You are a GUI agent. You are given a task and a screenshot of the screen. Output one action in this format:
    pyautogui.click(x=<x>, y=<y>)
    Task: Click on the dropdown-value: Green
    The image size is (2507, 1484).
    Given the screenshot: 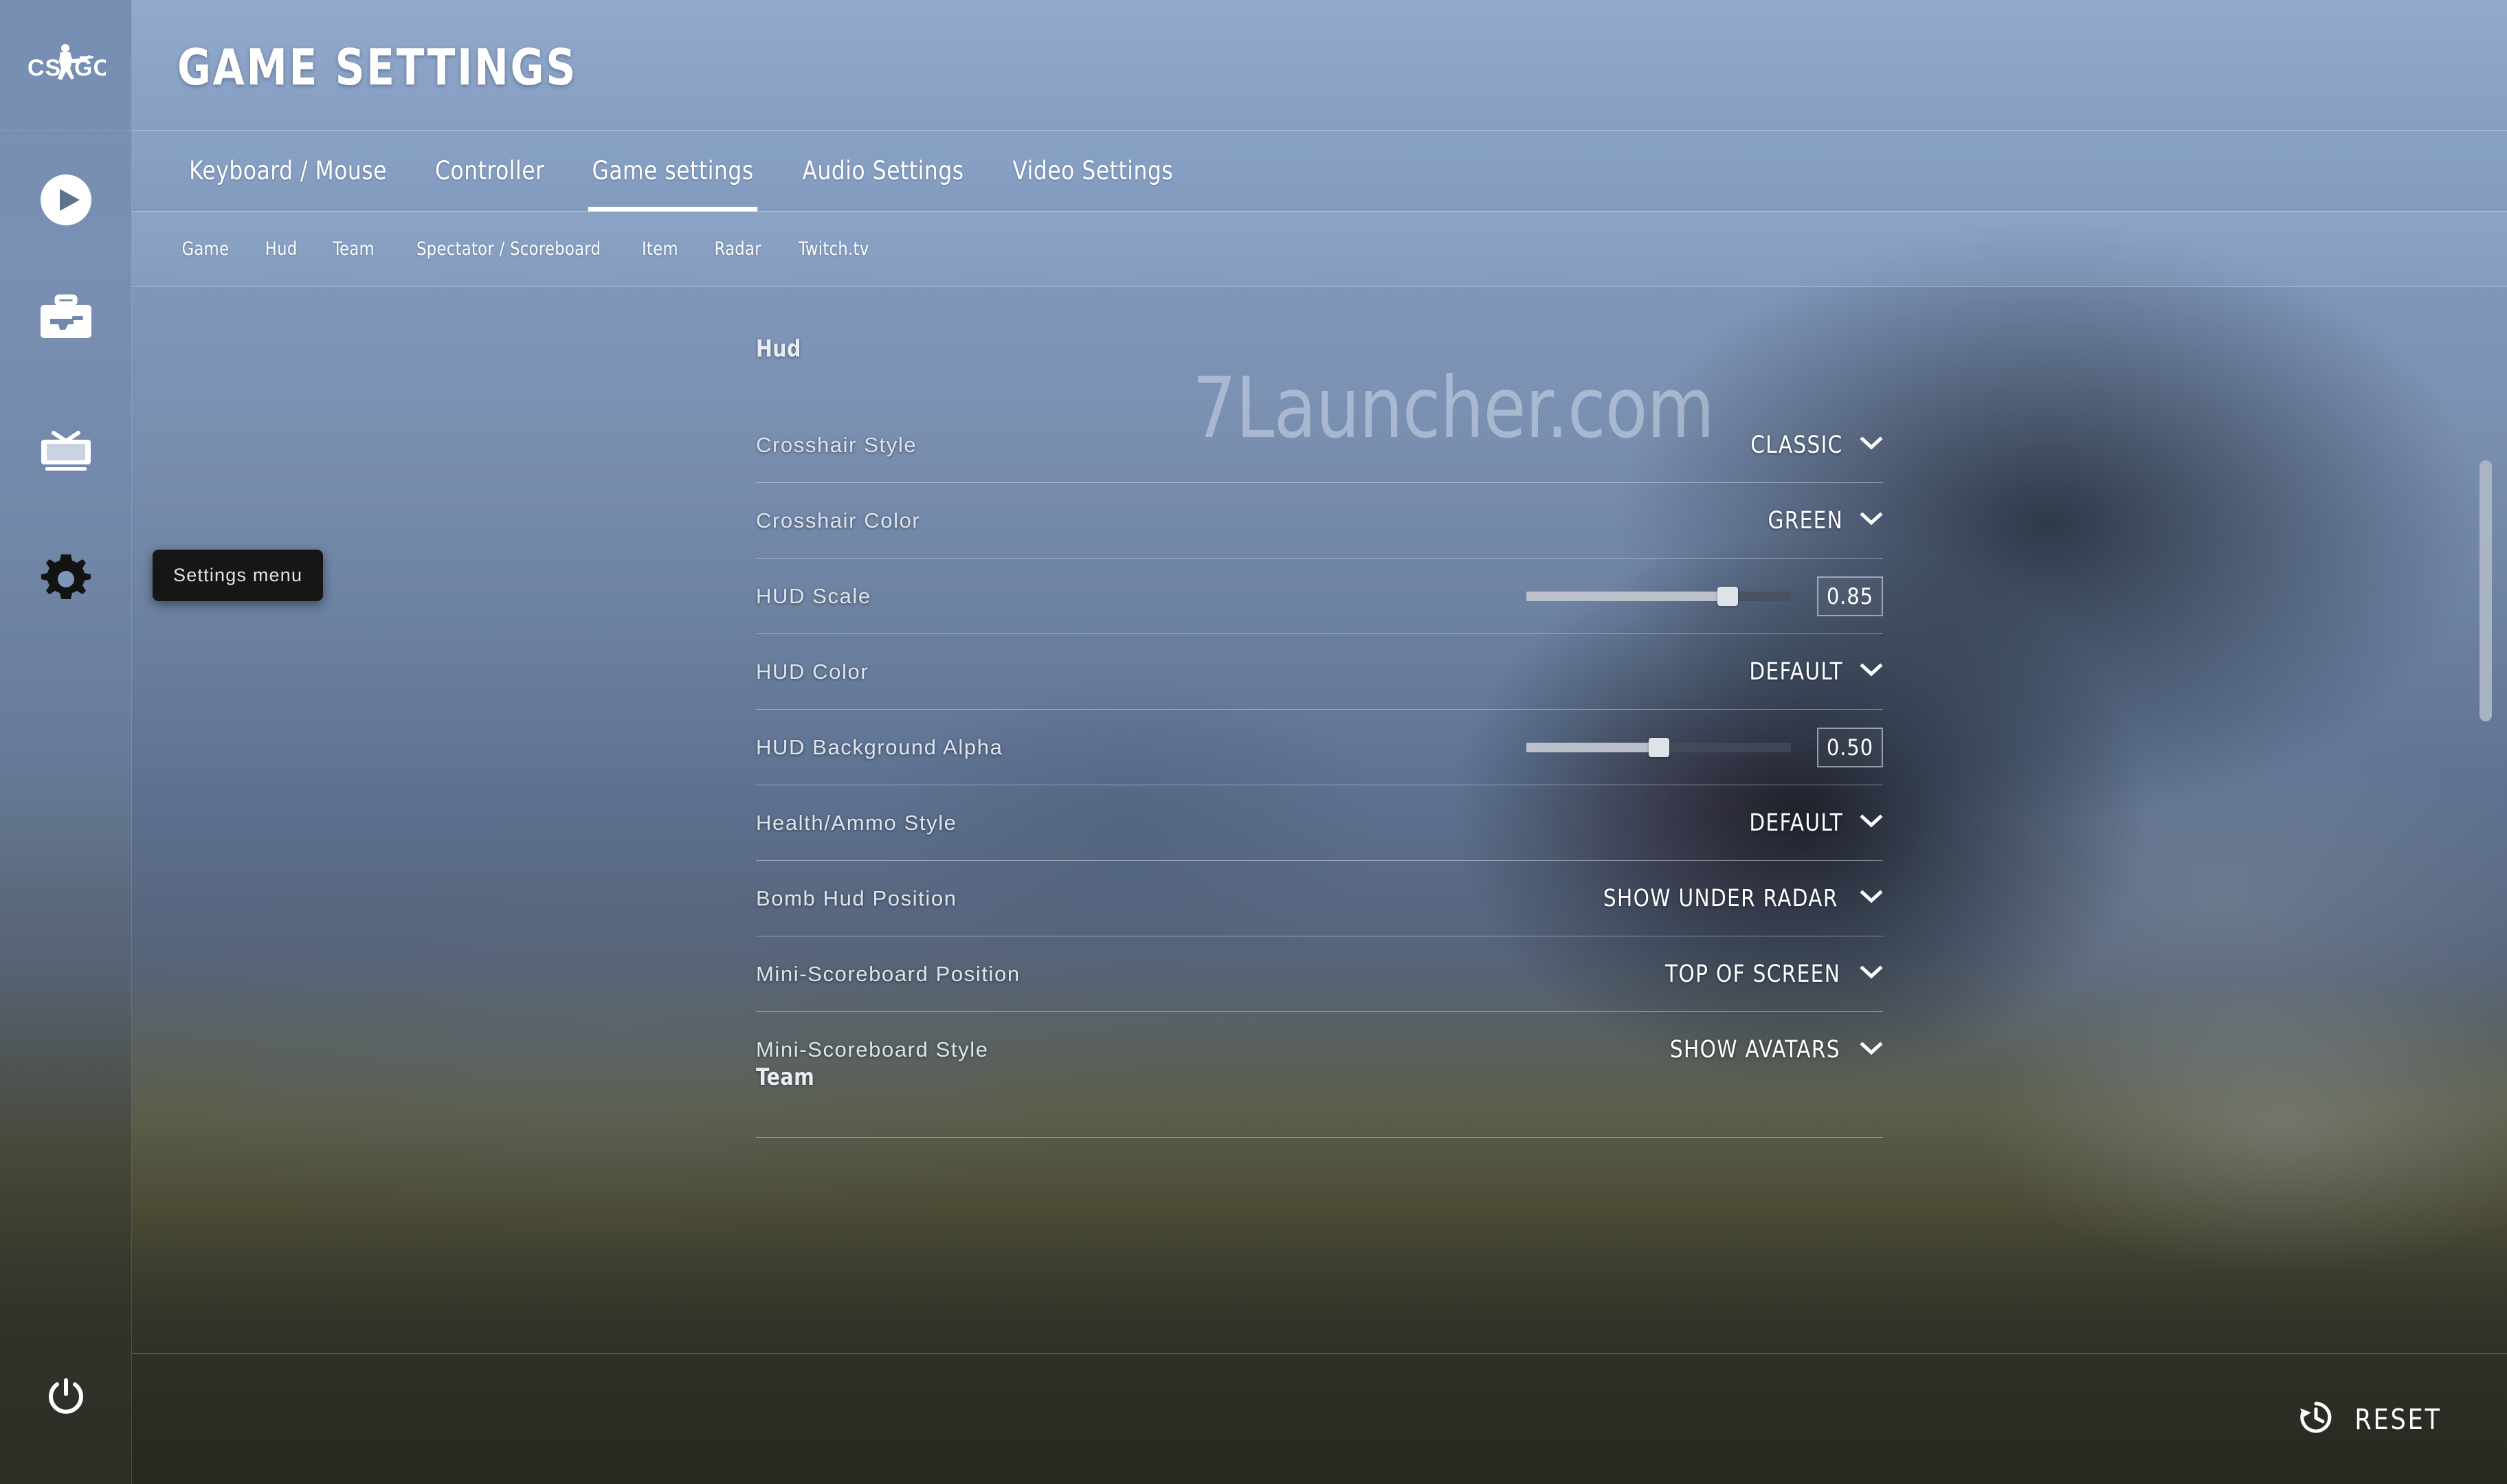 What is the action you would take?
    pyautogui.click(x=1806, y=520)
    